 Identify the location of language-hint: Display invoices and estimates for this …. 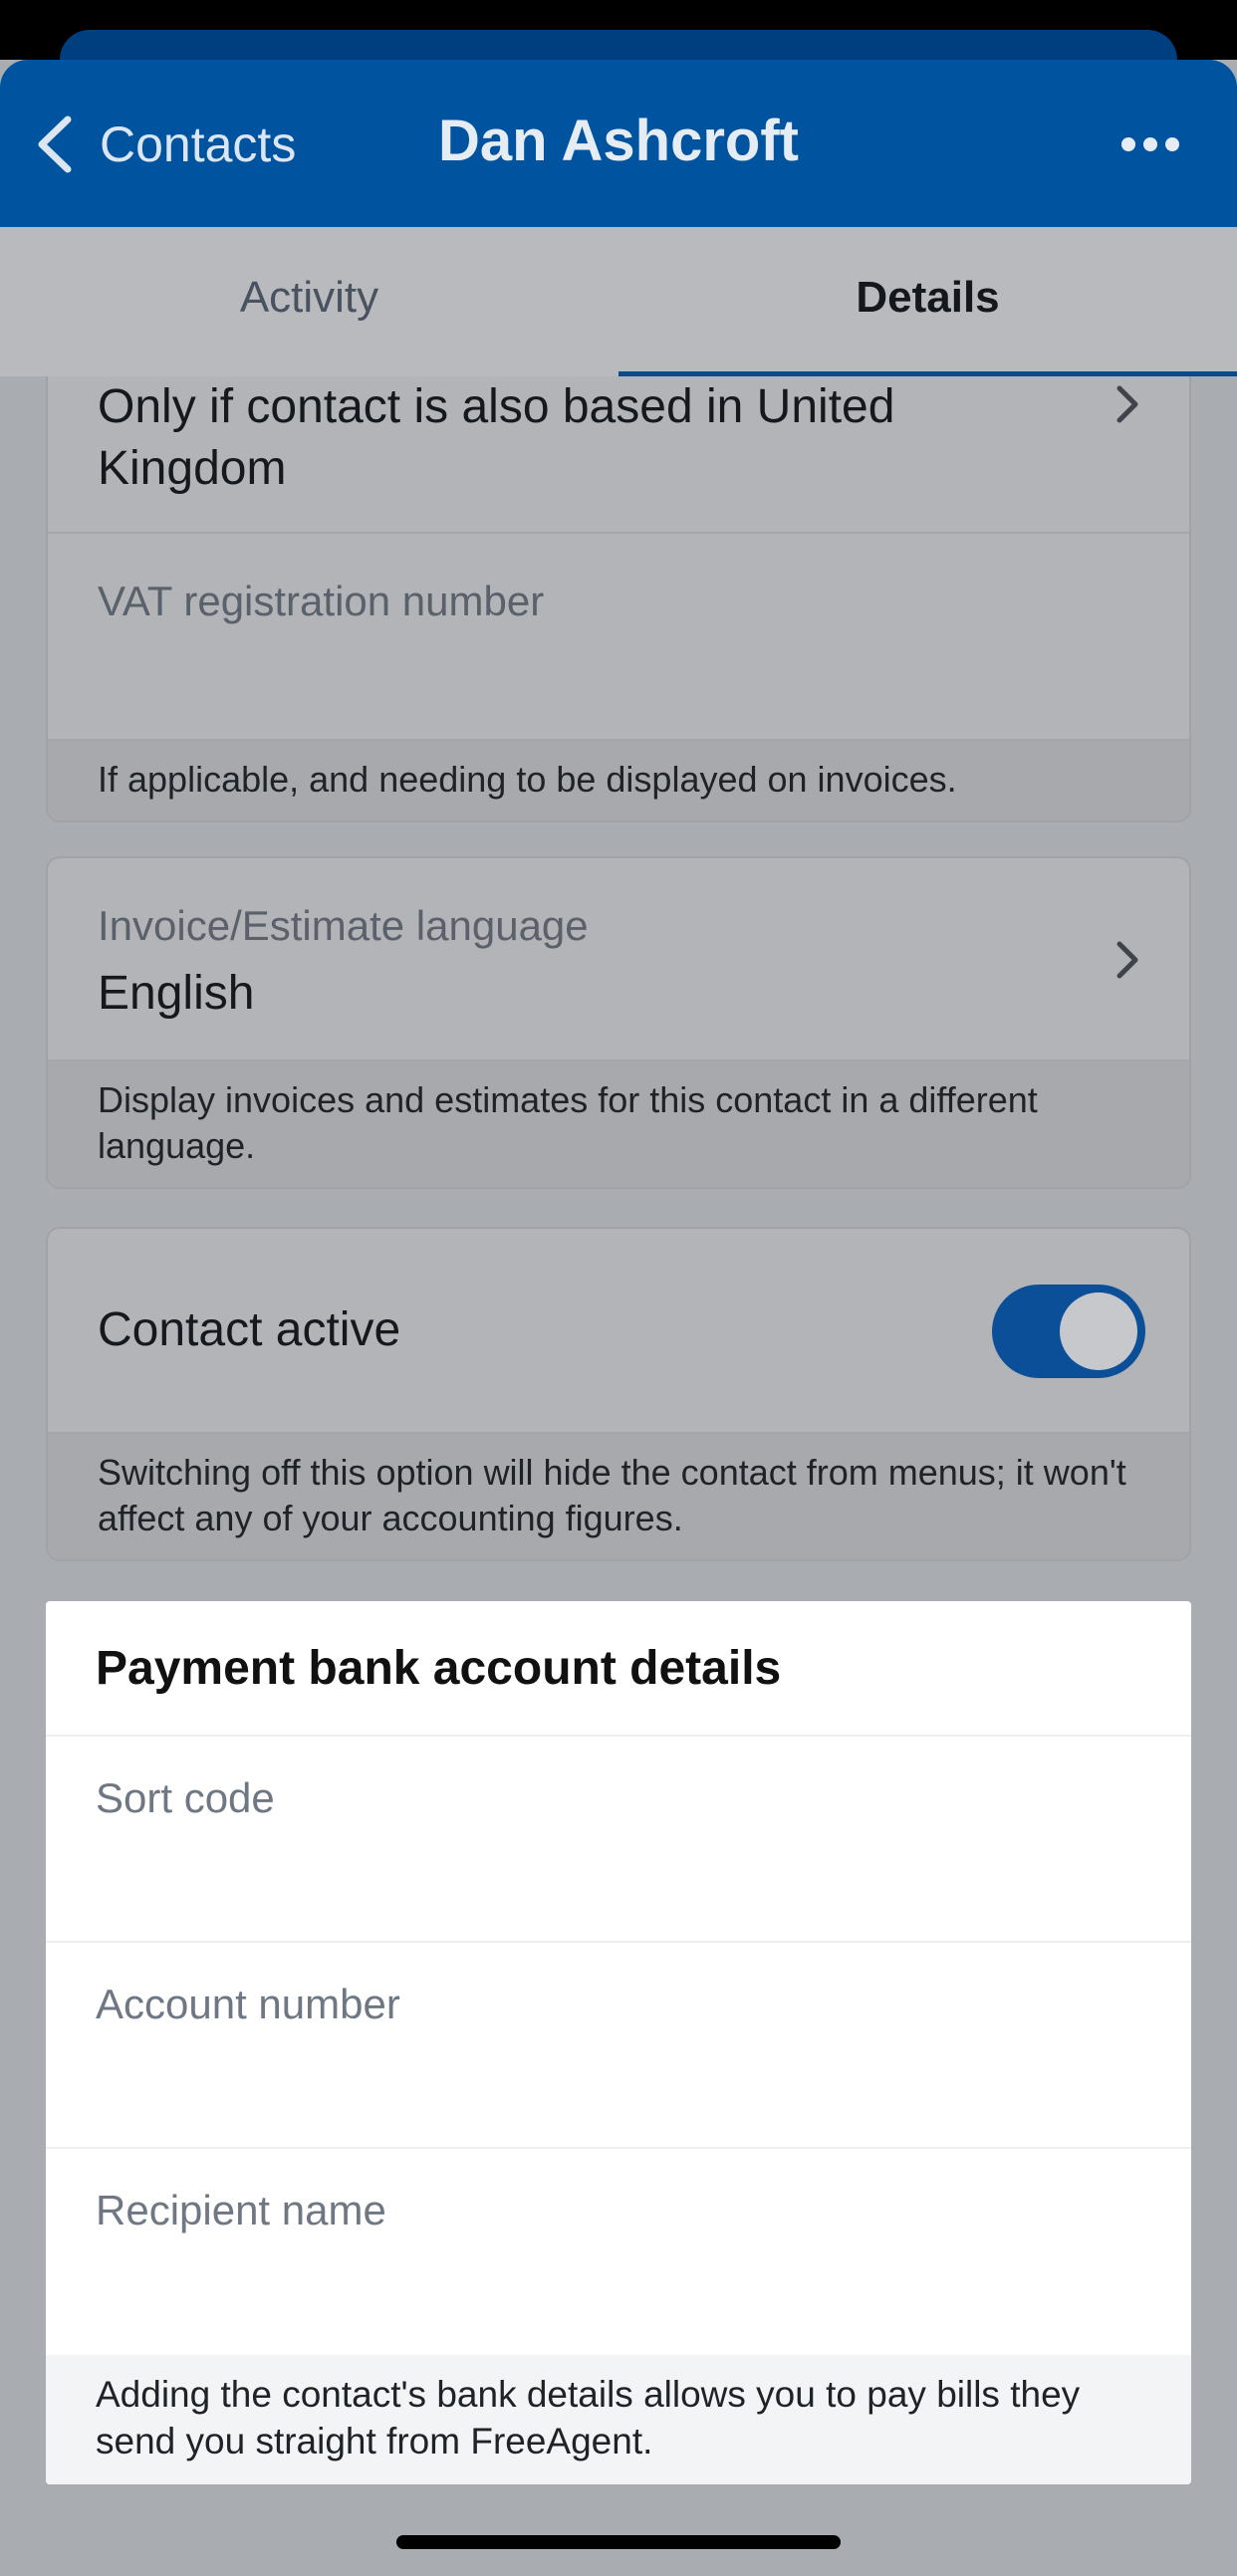
(618, 1124).